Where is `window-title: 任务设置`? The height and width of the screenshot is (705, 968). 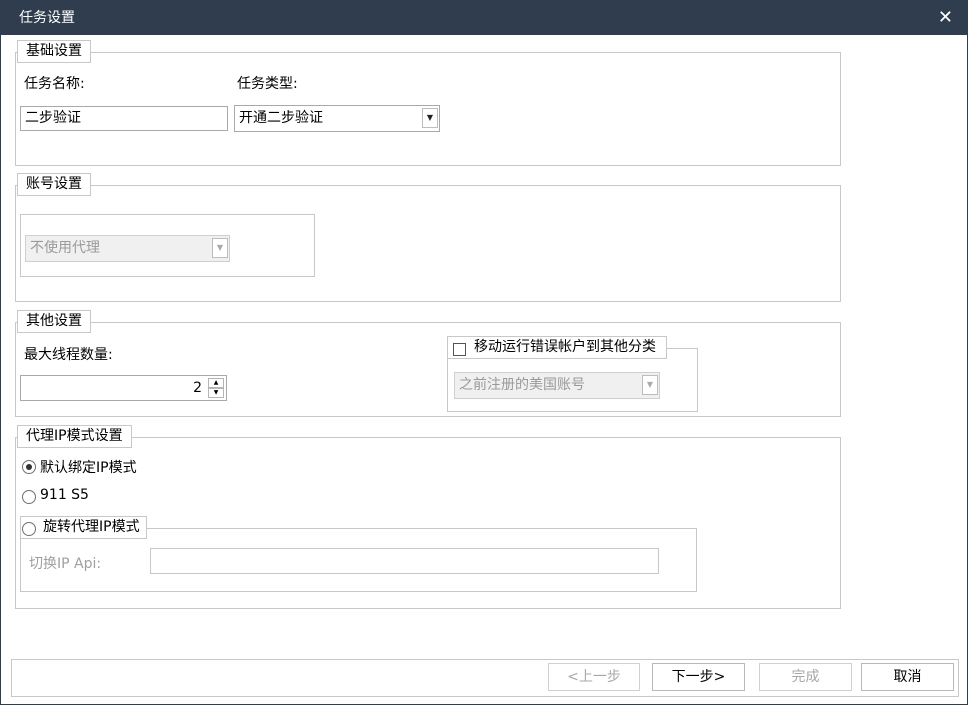
window-title: 任务设置 is located at coordinates (47, 18).